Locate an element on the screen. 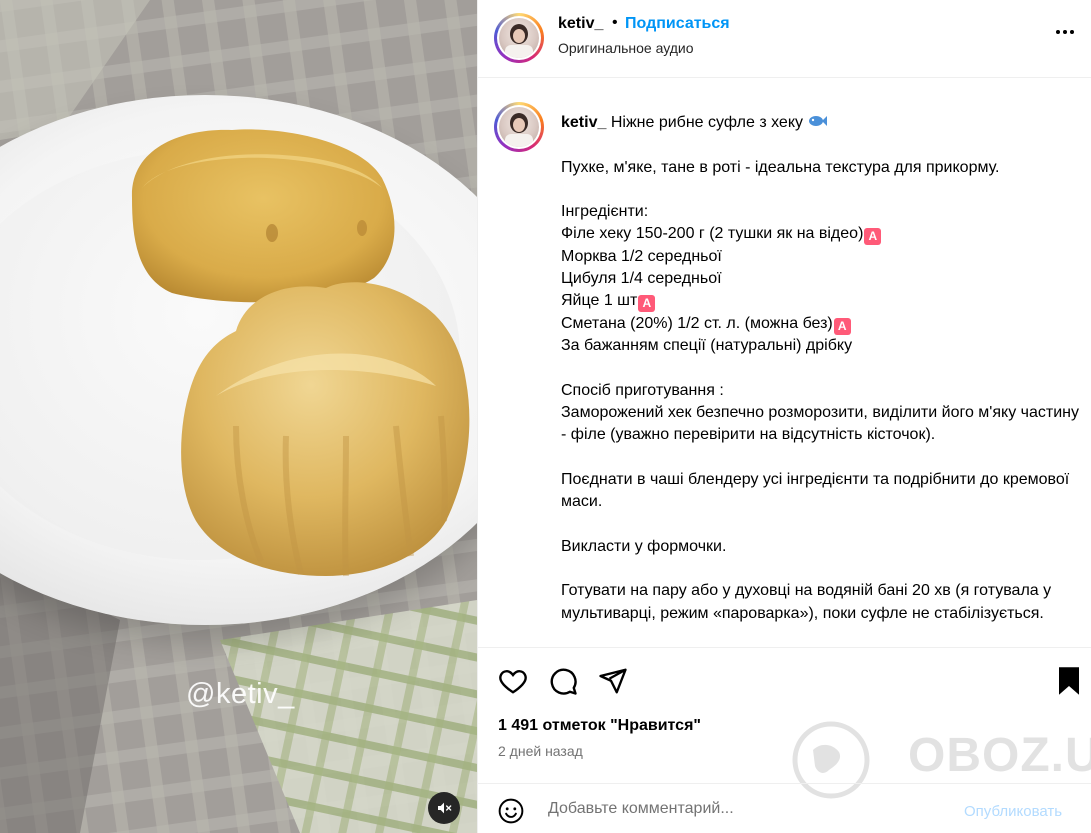  ingredient-5: Сметана (20%) 1/2 ст. л. (можна без) is located at coordinates (697, 323).